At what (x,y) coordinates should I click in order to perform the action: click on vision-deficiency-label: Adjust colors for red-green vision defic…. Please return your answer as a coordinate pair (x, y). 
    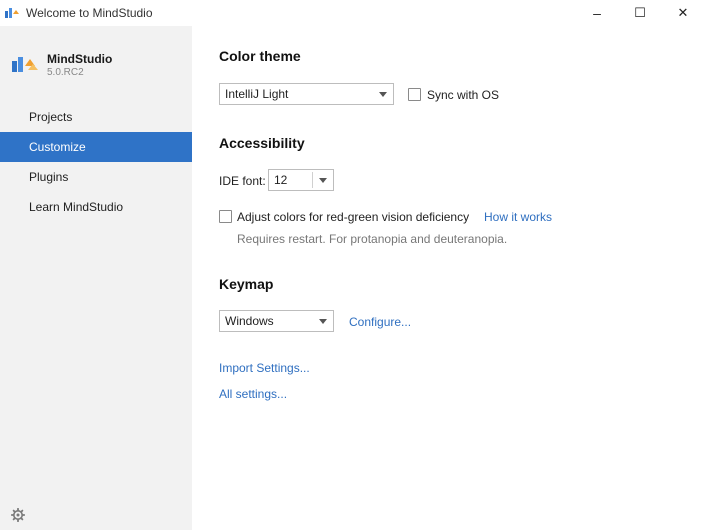
    Looking at the image, I should click on (353, 217).